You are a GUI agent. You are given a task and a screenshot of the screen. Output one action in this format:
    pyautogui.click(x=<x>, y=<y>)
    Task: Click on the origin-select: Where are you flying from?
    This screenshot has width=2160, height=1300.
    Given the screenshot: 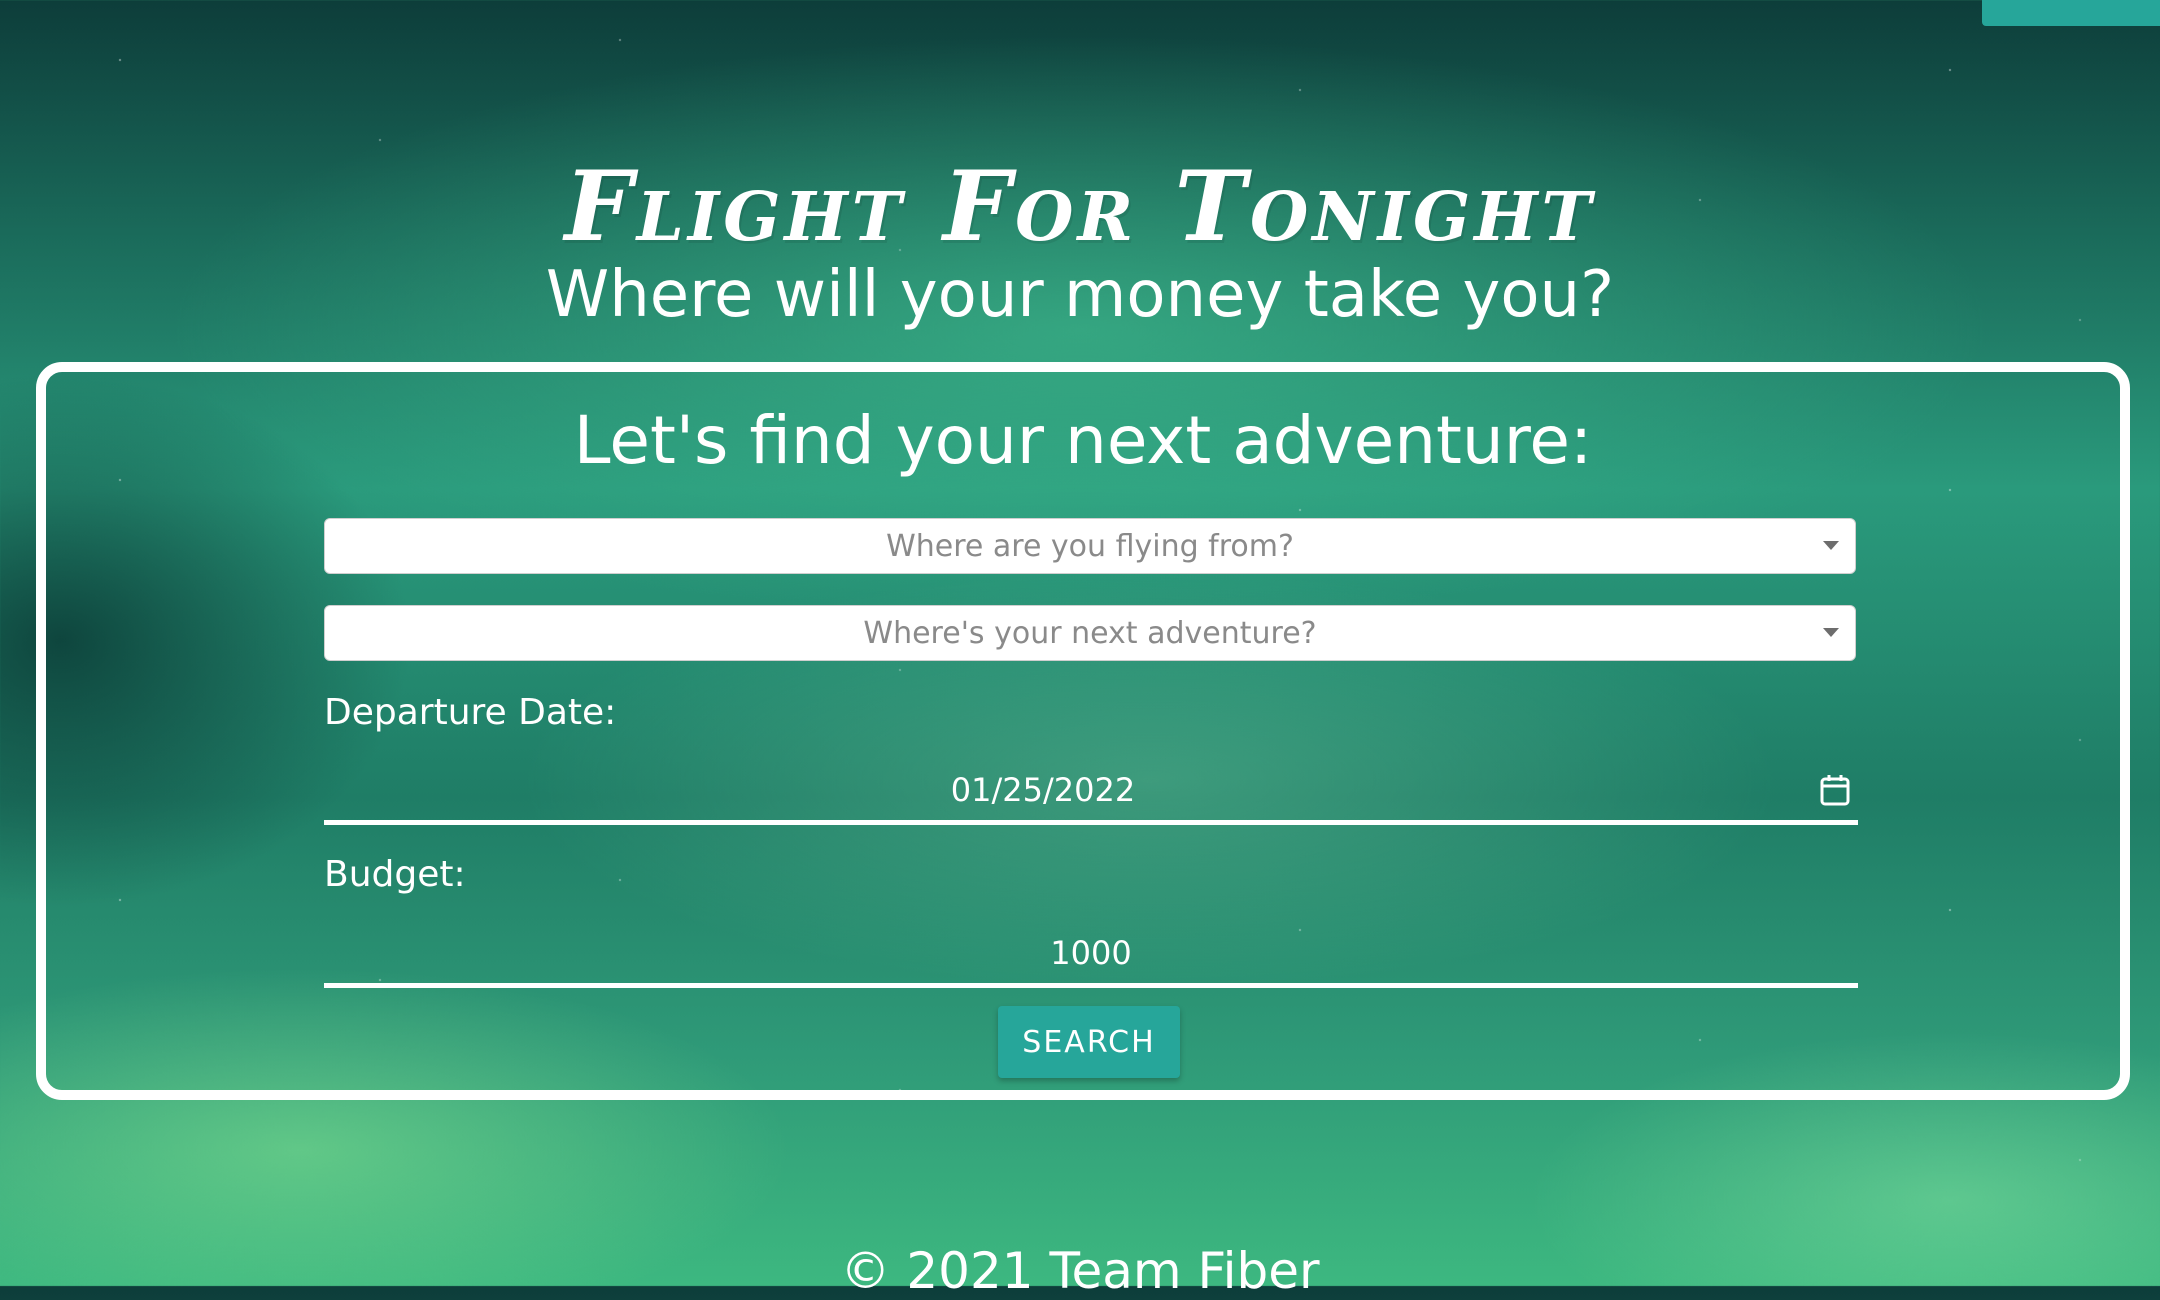 What is the action you would take?
    pyautogui.click(x=1090, y=546)
    